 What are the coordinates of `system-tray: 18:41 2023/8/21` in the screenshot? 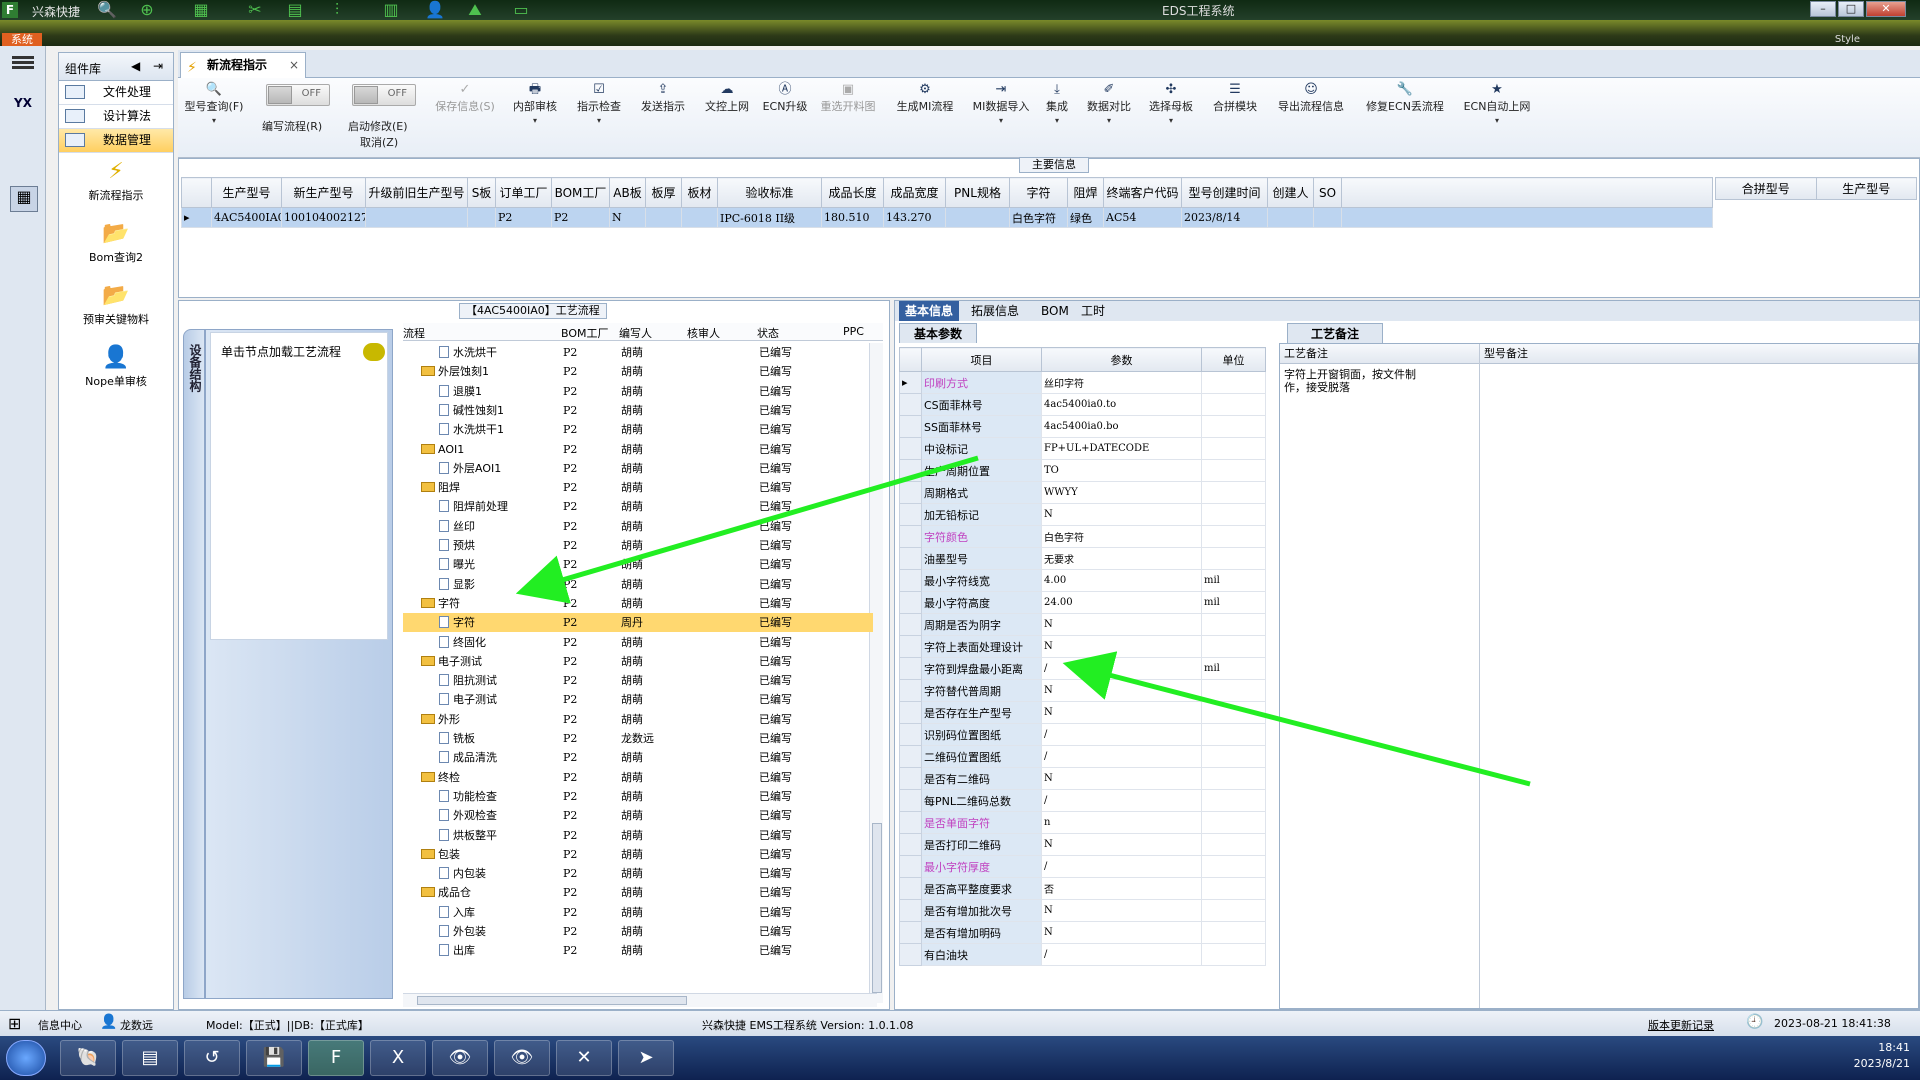 It's located at (1860, 1058).